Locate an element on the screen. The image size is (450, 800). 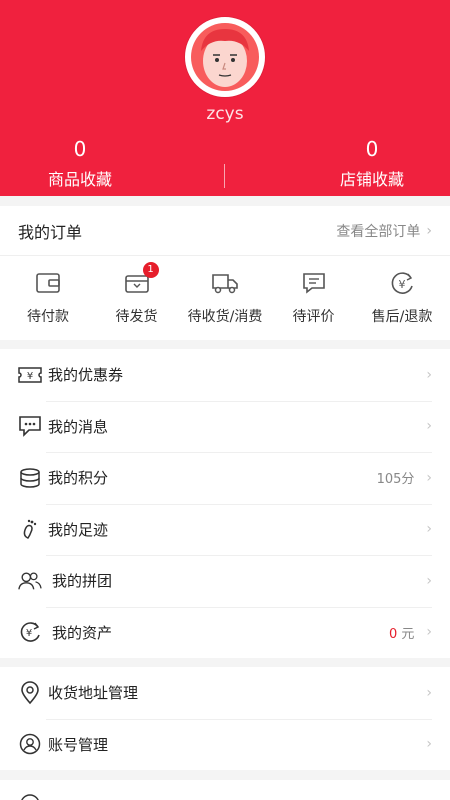
order-badge: 1 is located at coordinates (150, 270).